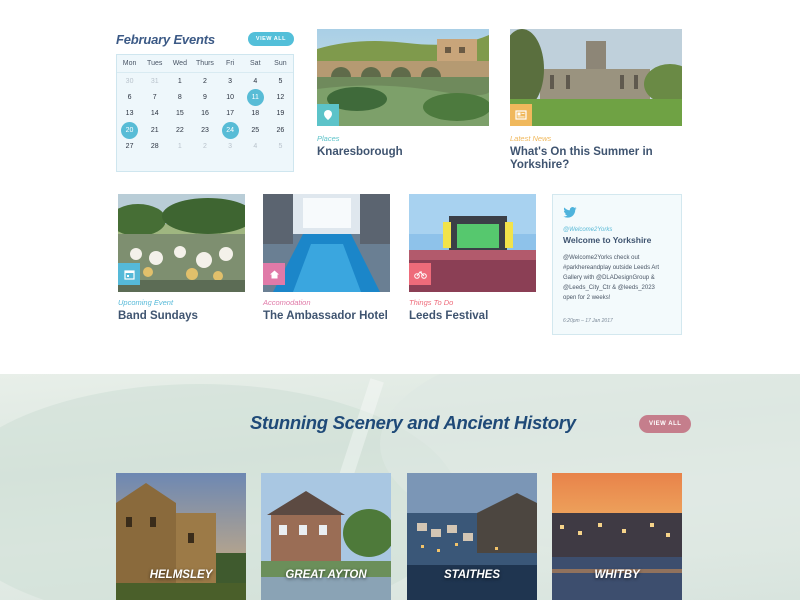 The height and width of the screenshot is (600, 800). I want to click on calendar-day: 10, so click(230, 97).